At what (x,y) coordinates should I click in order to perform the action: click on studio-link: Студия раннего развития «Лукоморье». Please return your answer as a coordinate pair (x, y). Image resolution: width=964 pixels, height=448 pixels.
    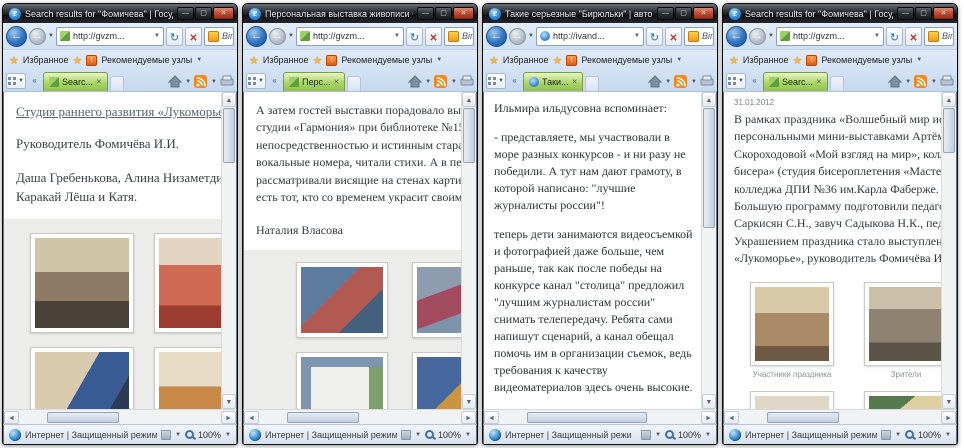
    Looking at the image, I should click on (118, 112).